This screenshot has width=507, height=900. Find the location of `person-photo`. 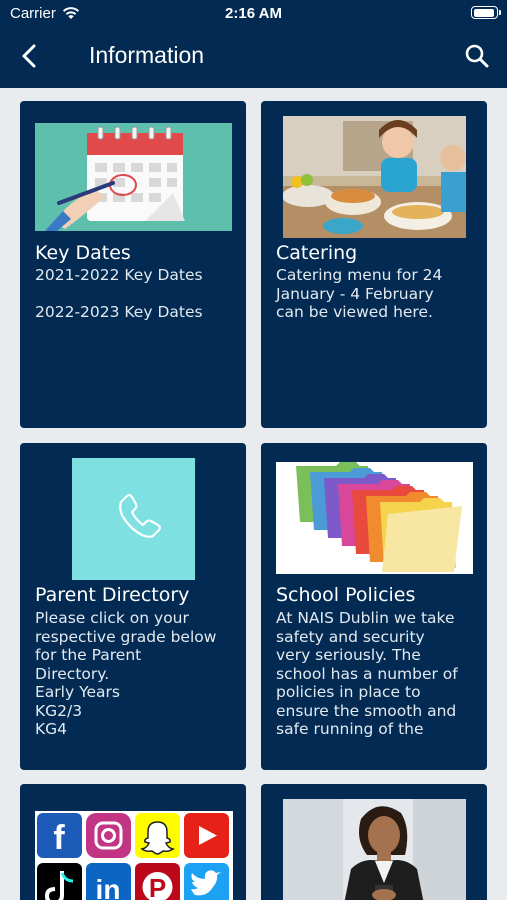

person-photo is located at coordinates (374, 849).